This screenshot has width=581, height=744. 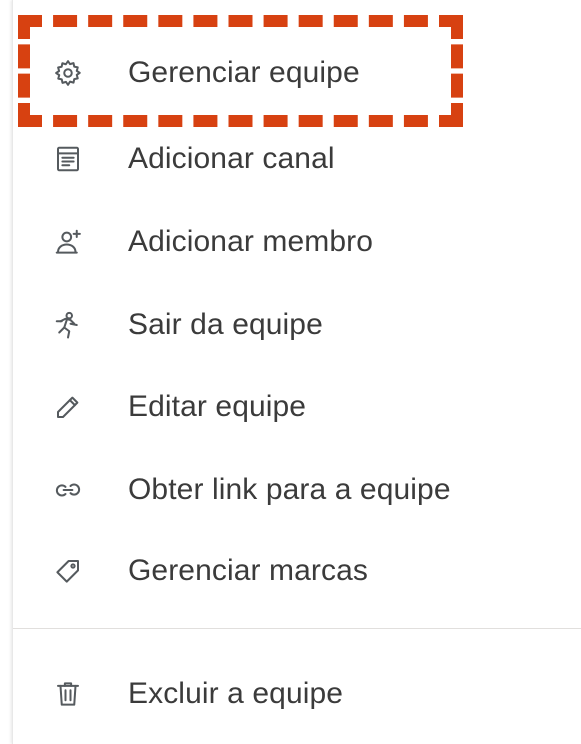 I want to click on menu-item-label: Excluir a equipe, so click(x=236, y=693).